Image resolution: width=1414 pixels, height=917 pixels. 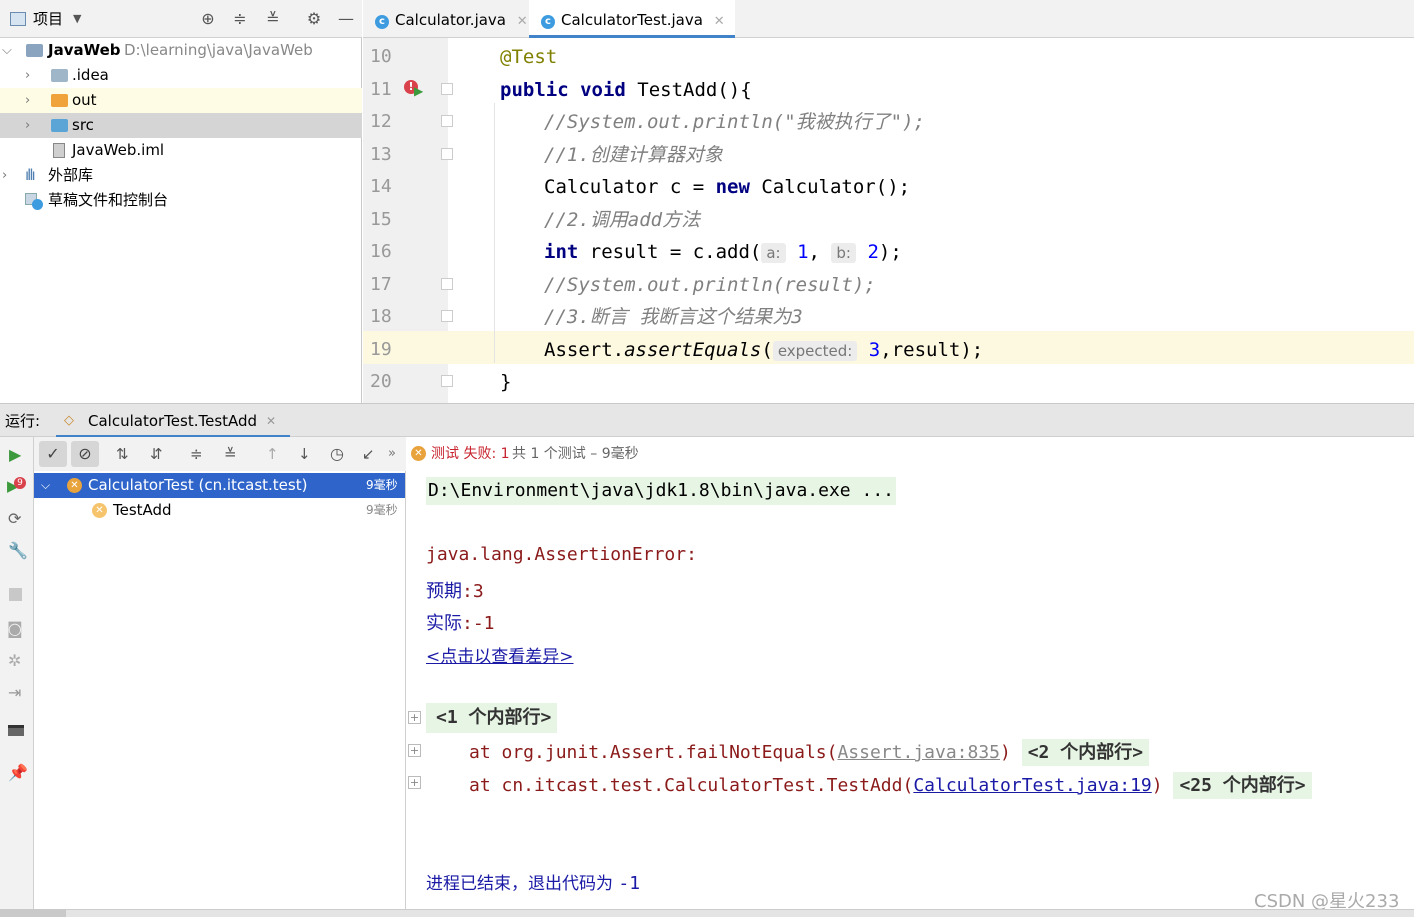 What do you see at coordinates (181, 125) in the screenshot?
I see `tree-item-src: › src` at bounding box center [181, 125].